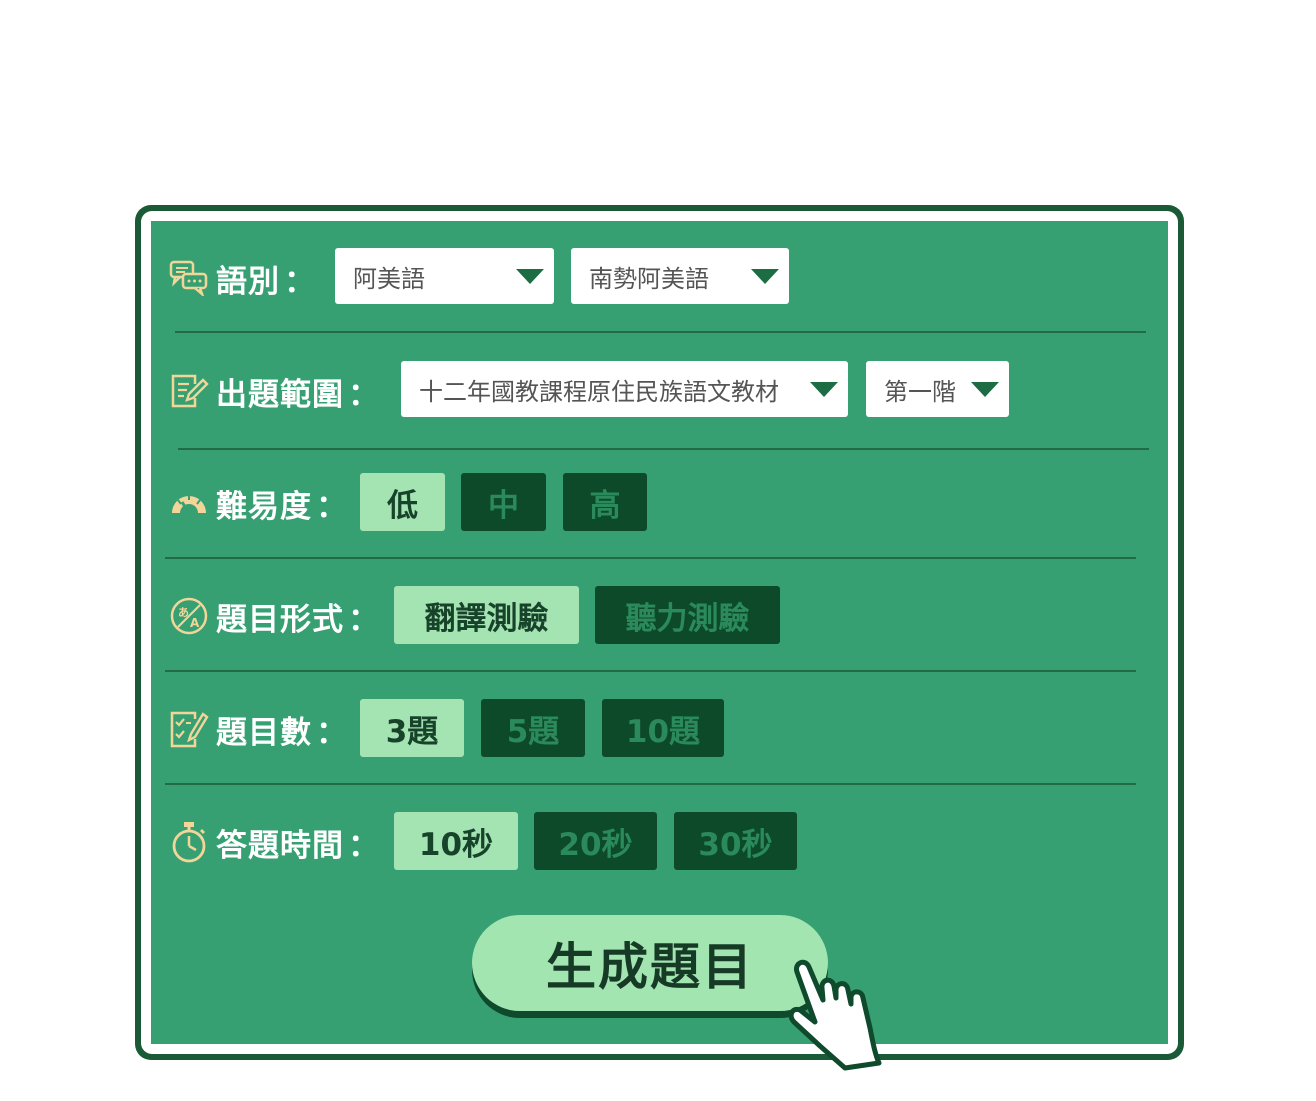 The width and height of the screenshot is (1316, 1101). Describe the element at coordinates (595, 841) in the screenshot. I see `time-option-20: 20秒` at that location.